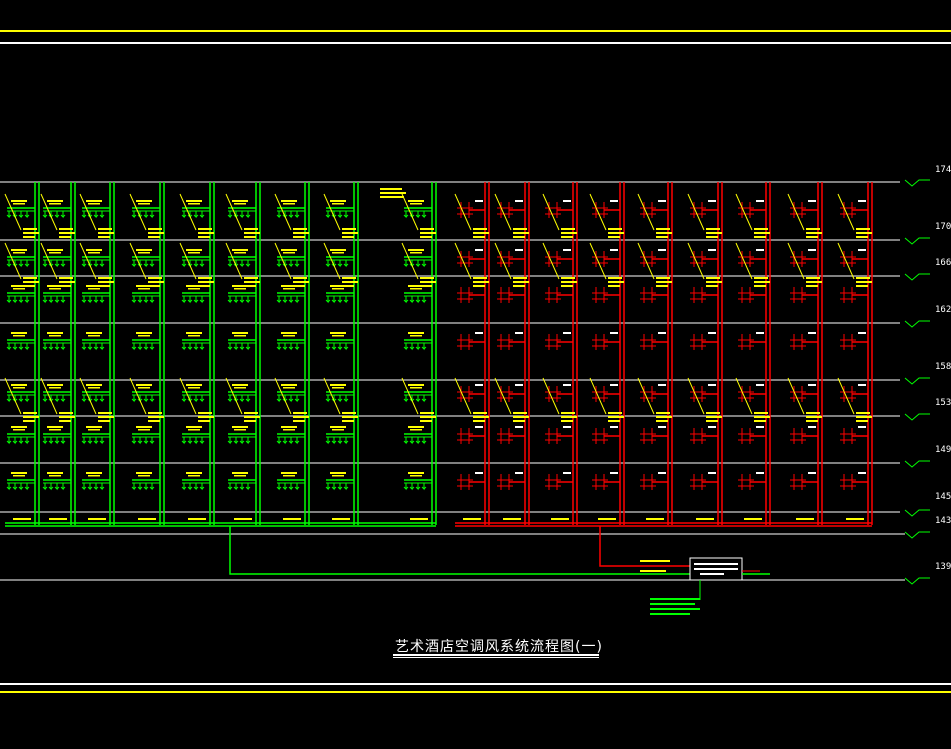  What do you see at coordinates (943, 521) in the screenshot?
I see `level-label-9: 143.4` at bounding box center [943, 521].